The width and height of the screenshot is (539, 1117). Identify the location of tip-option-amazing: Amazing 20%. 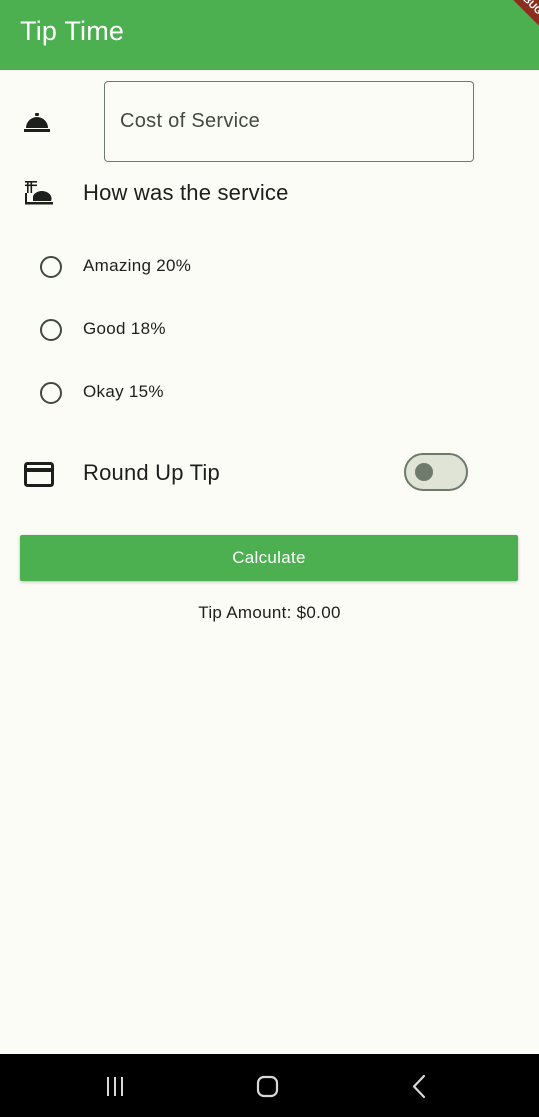
(269, 267).